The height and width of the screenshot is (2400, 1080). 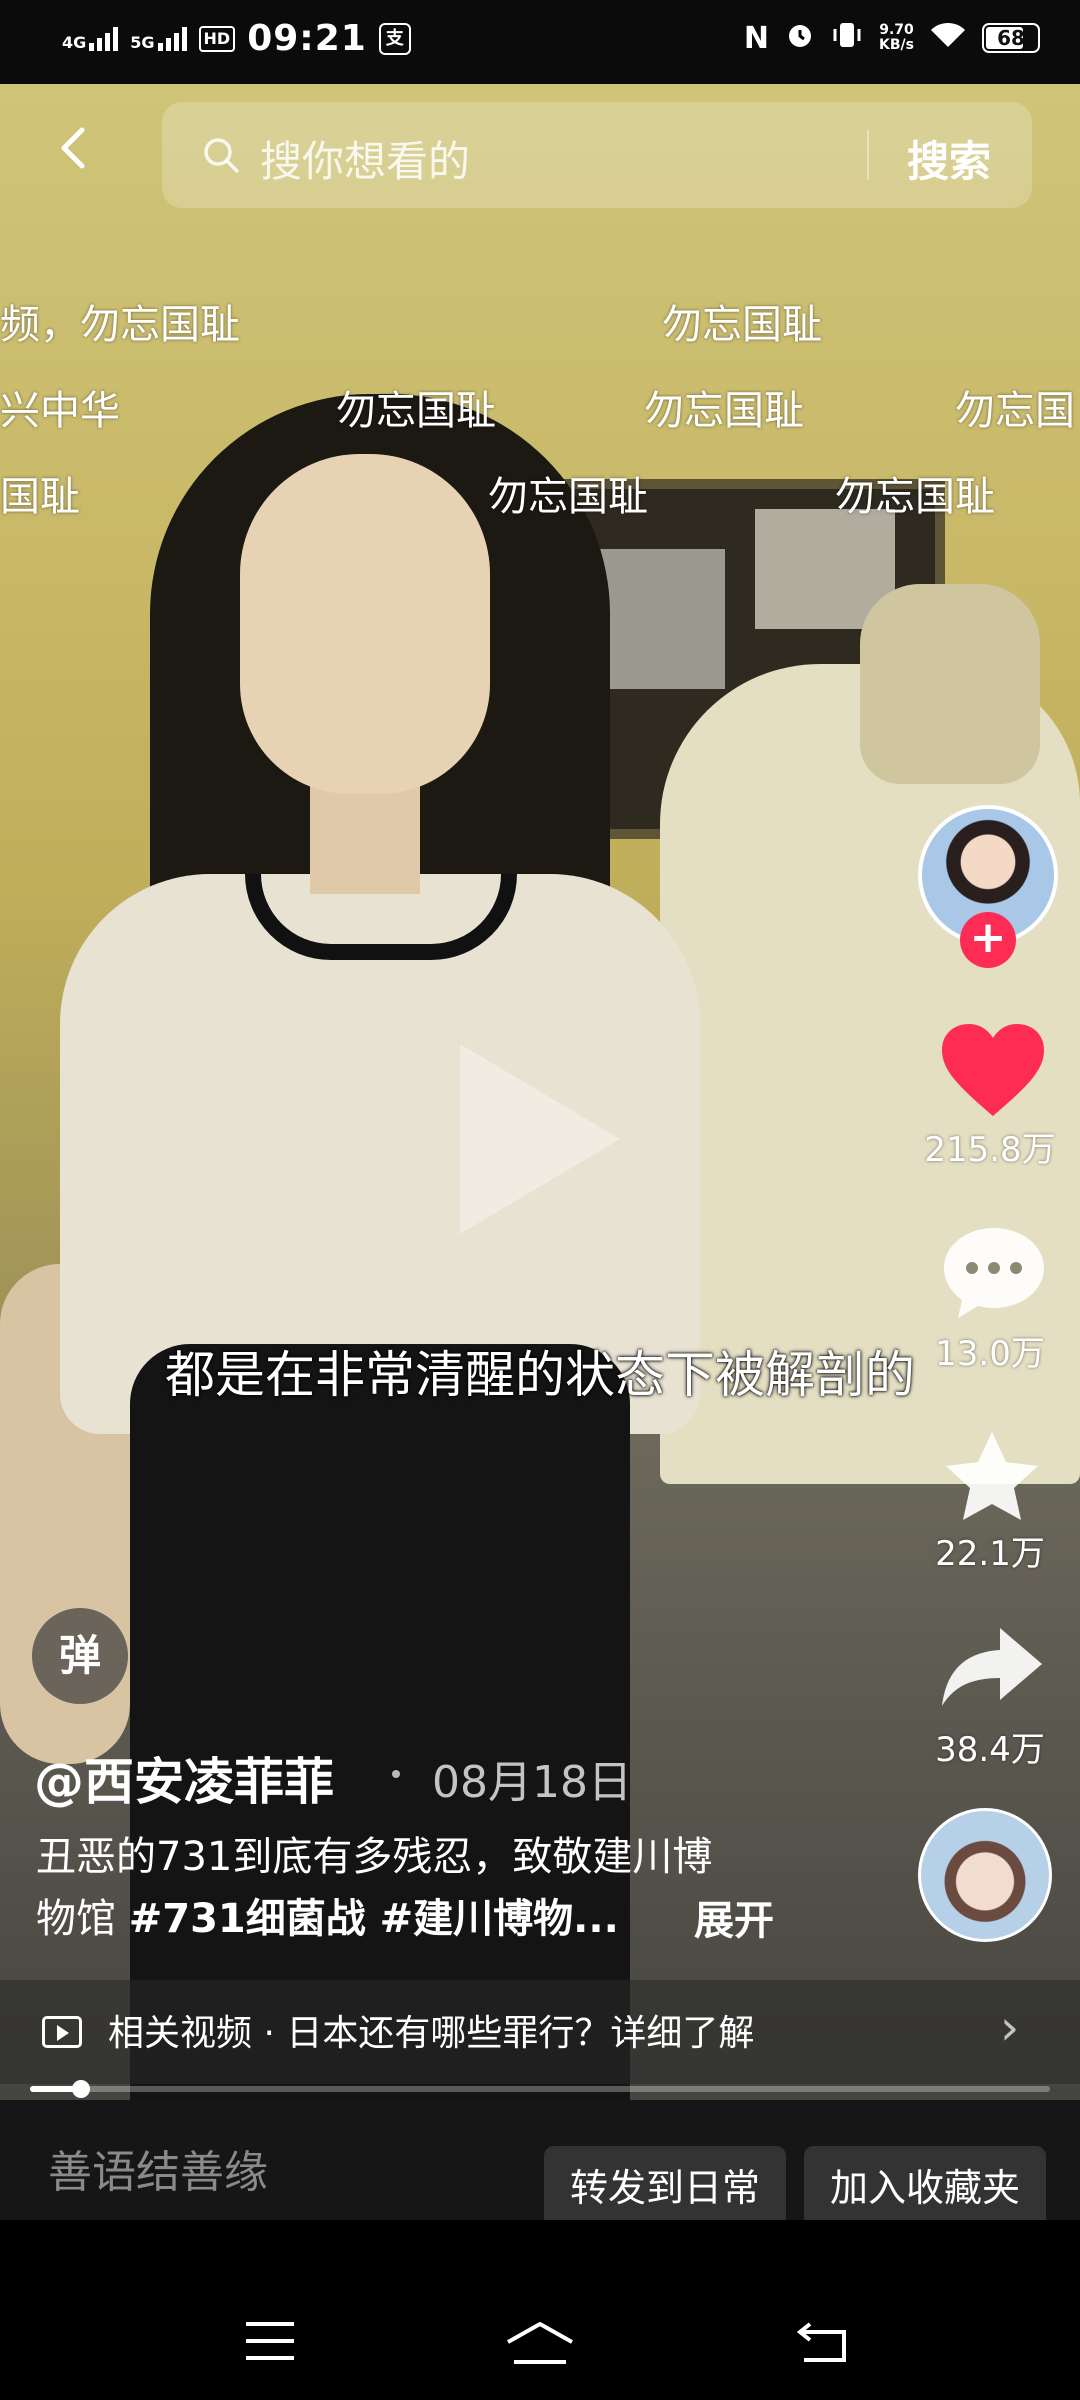 I want to click on alarm-icon, so click(x=800, y=38).